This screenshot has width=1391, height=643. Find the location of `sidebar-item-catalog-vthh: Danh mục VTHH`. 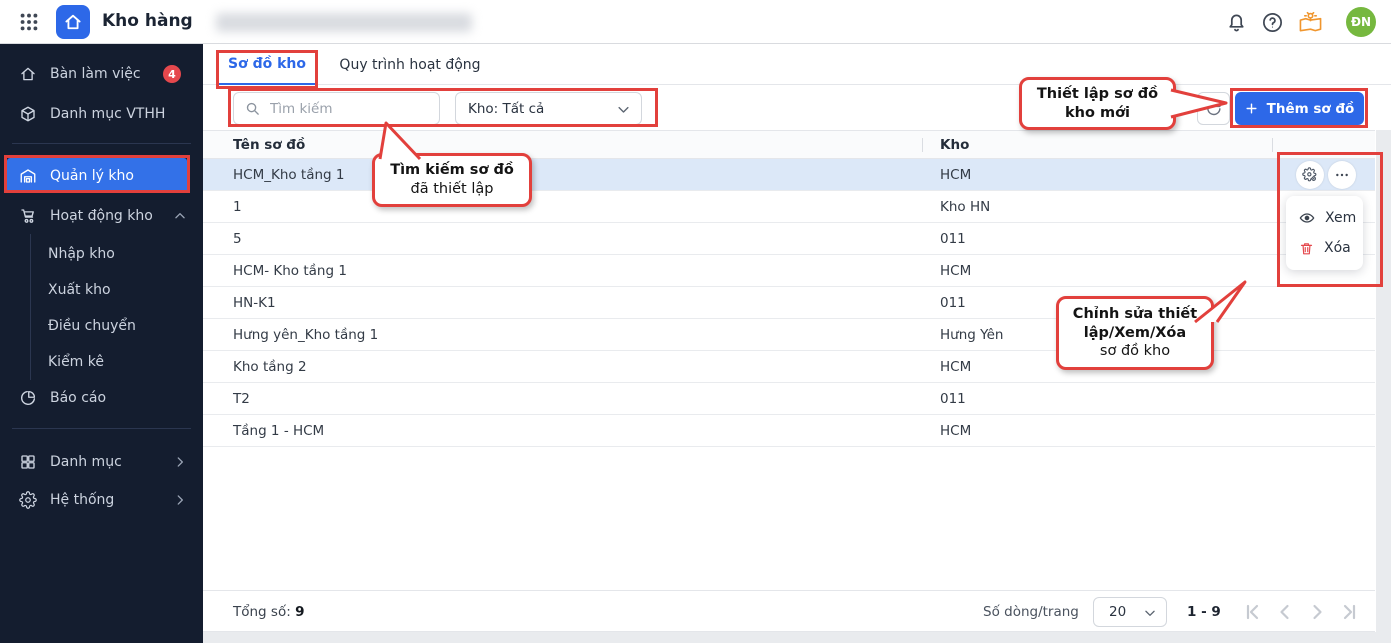

sidebar-item-catalog-vthh: Danh mục VTHH is located at coordinates (101, 114).